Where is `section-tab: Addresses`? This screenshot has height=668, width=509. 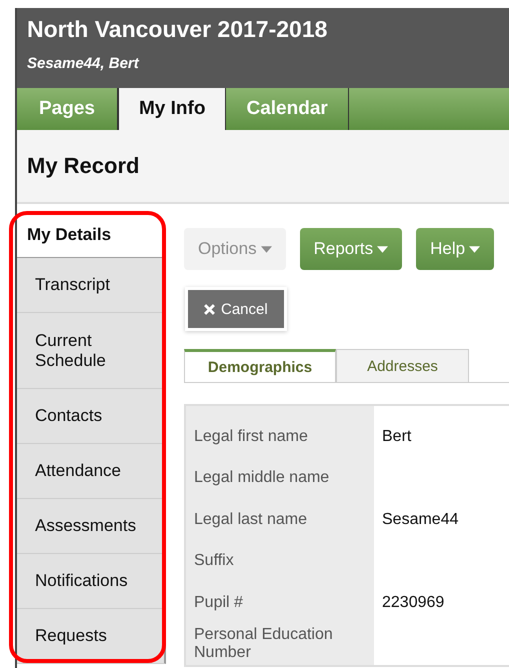 section-tab: Addresses is located at coordinates (402, 365).